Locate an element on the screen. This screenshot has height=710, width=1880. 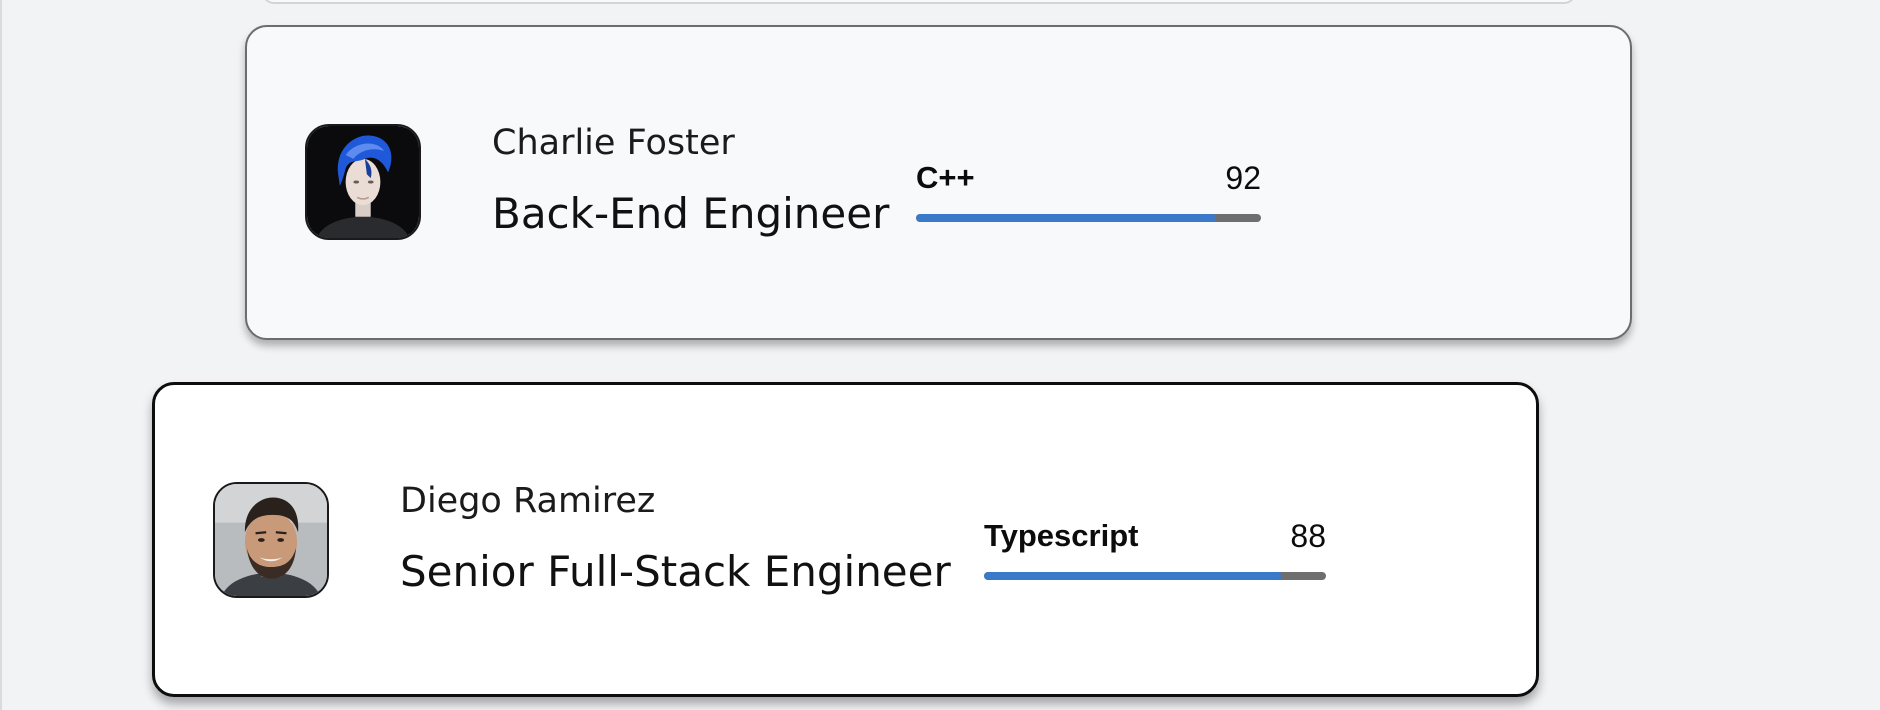
avatar-photo-bearded-man is located at coordinates (271, 540).